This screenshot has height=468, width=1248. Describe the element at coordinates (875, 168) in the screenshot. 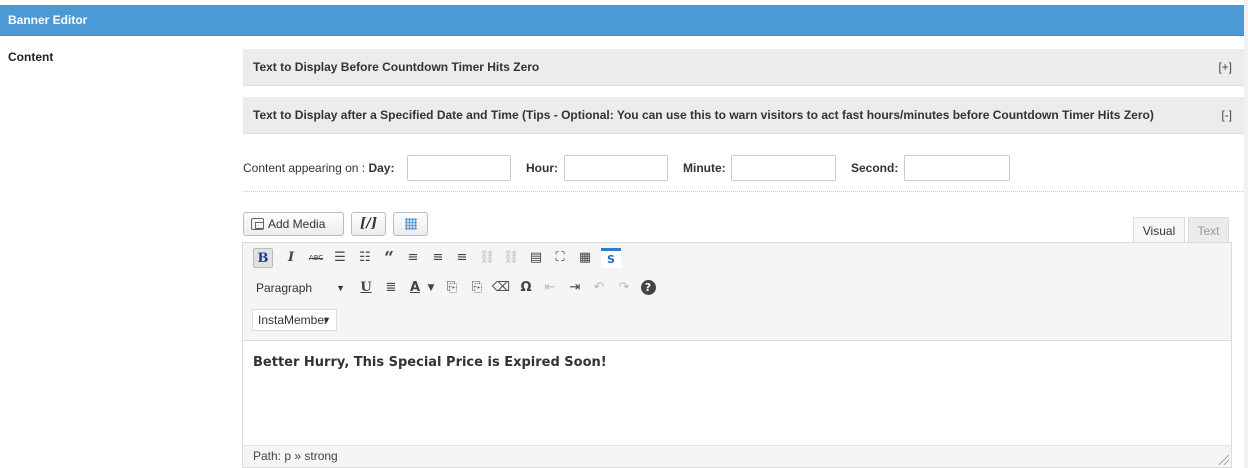

I see `second-label: Second:` at that location.